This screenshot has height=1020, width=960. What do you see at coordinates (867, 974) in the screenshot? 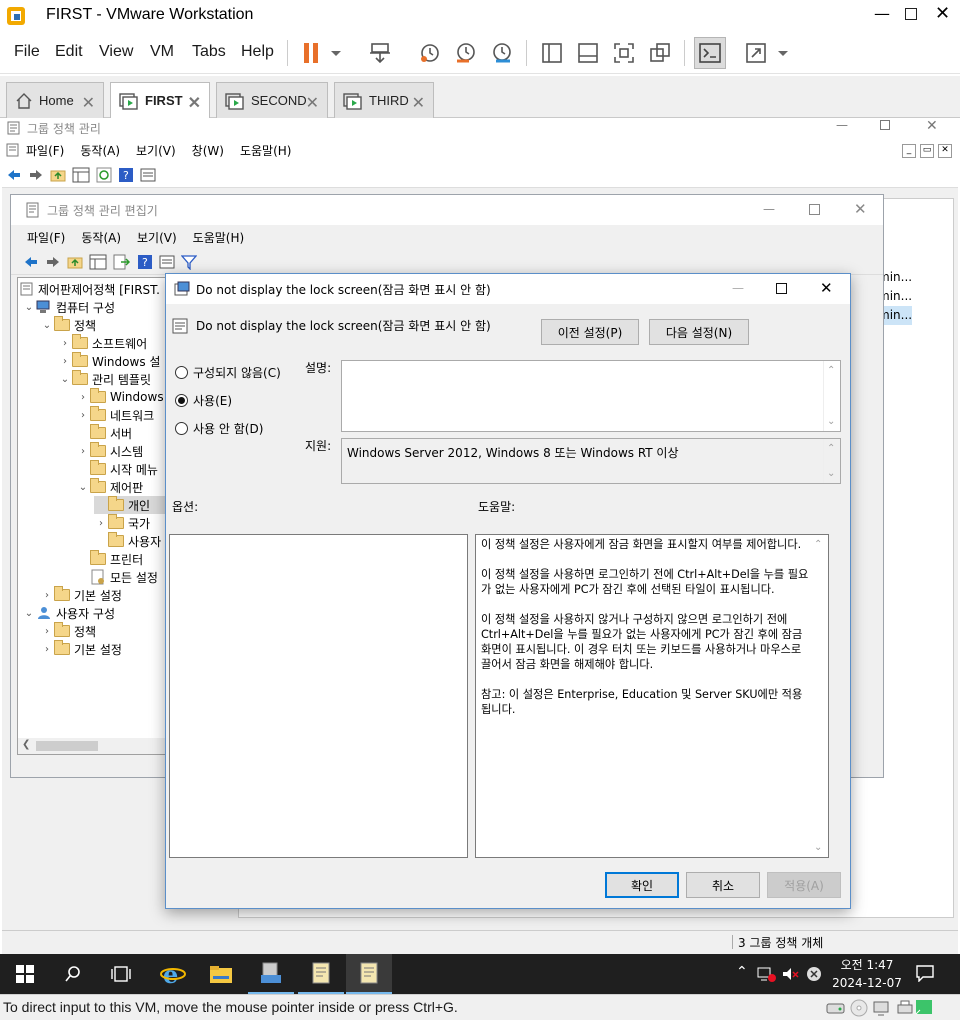
I see `clock: 오전 1:47 2024-12-07` at bounding box center [867, 974].